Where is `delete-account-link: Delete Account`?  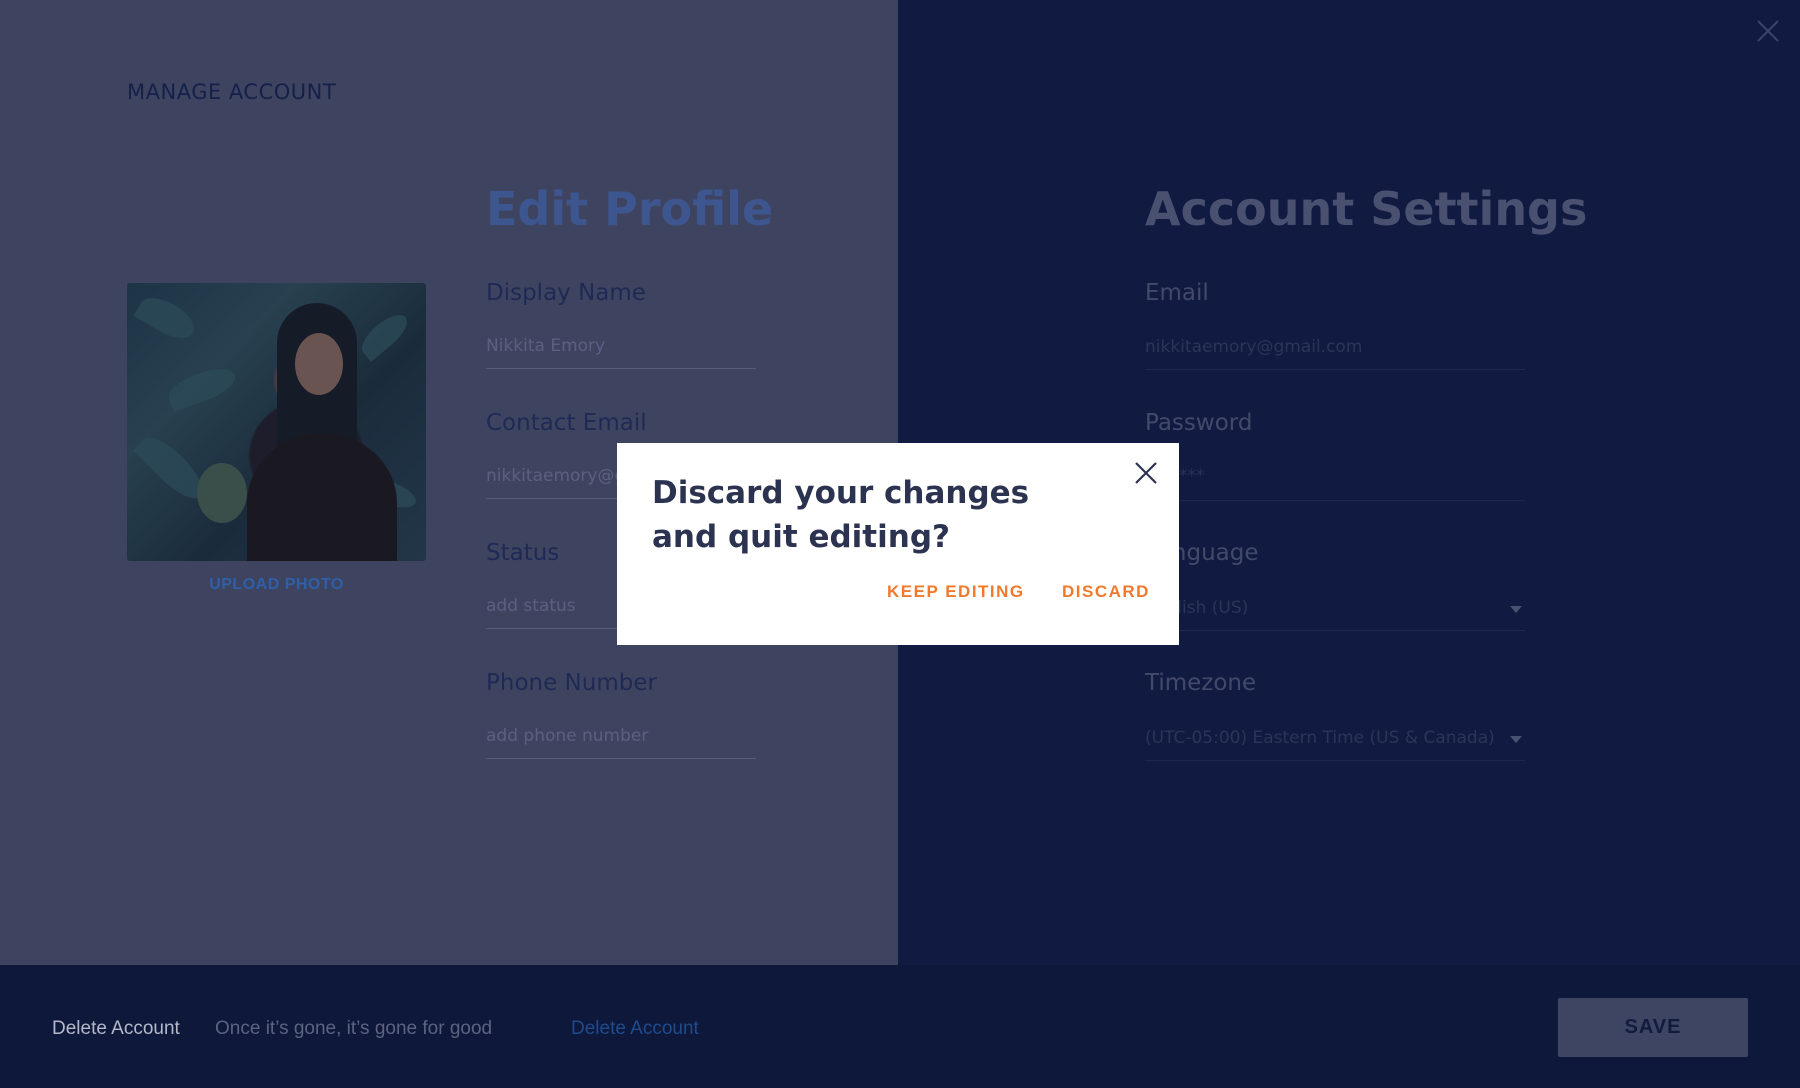
delete-account-link: Delete Account is located at coordinates (635, 1029).